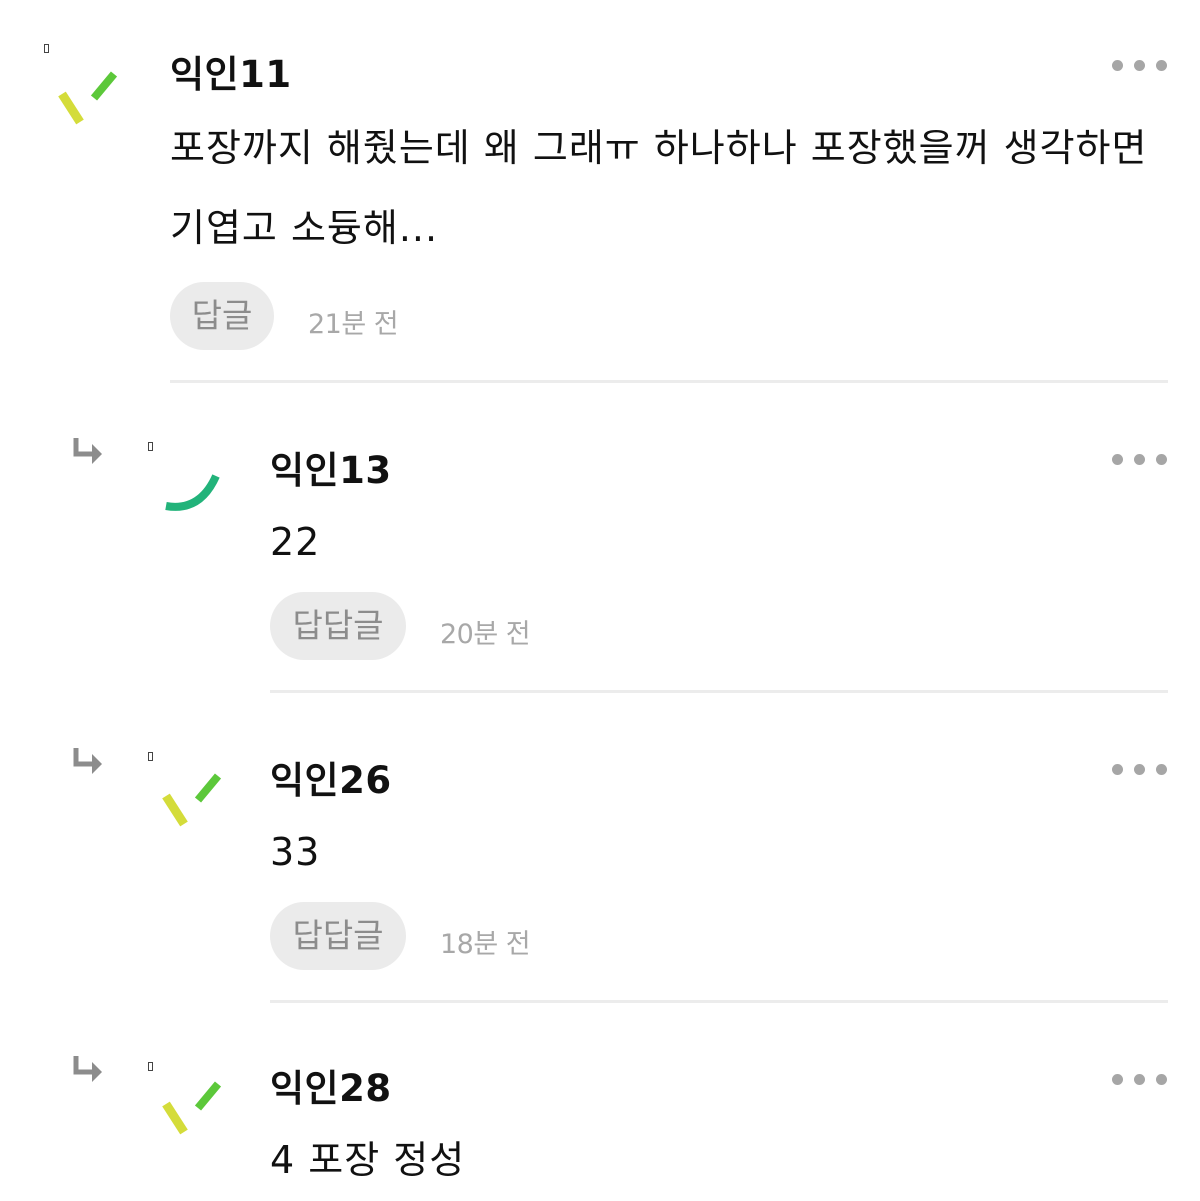  What do you see at coordinates (485, 634) in the screenshot?
I see `comment-time: 20분 전` at bounding box center [485, 634].